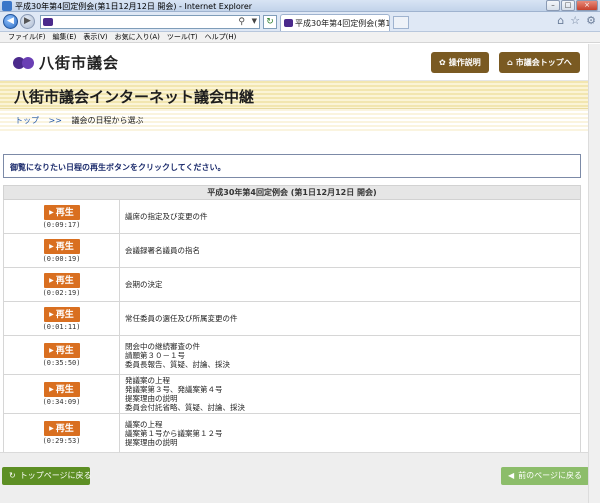 This screenshot has width=600, height=503. What do you see at coordinates (350, 318) in the screenshot?
I see `agenda-description: 常任委員の選任及び所属変更の件` at bounding box center [350, 318].